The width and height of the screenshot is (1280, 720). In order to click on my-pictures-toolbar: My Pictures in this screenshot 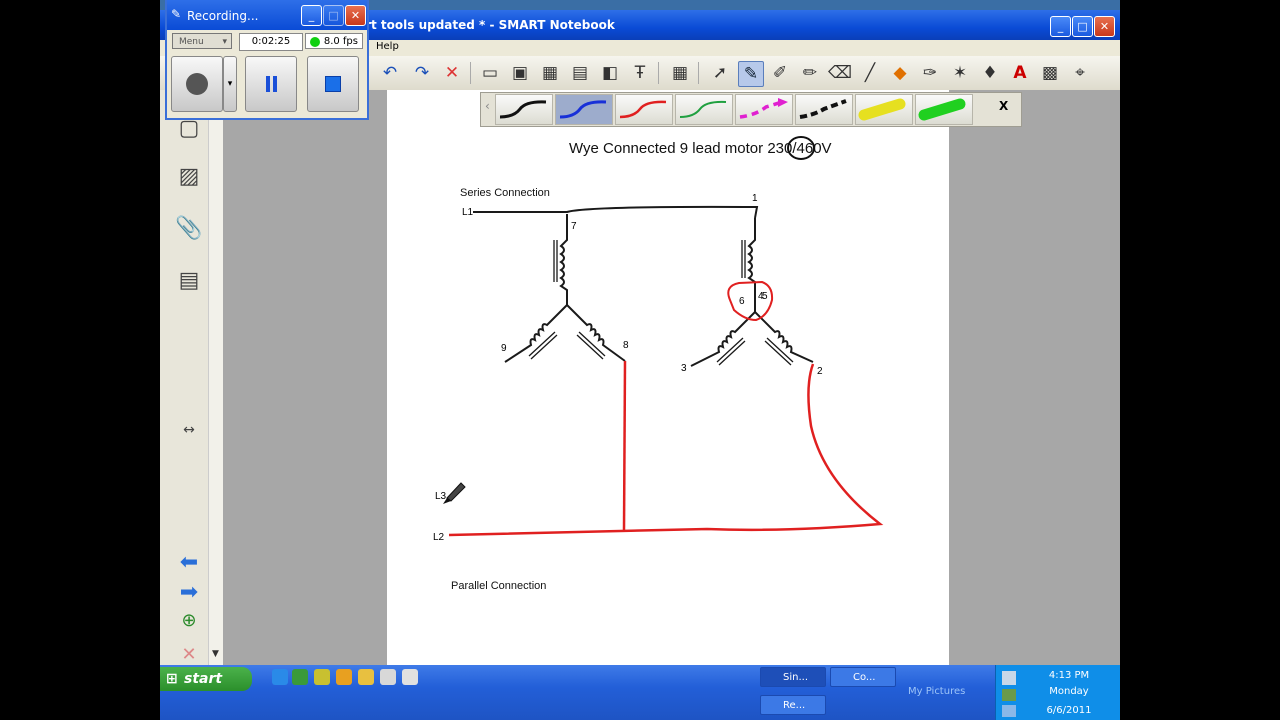, I will do `click(936, 691)`.